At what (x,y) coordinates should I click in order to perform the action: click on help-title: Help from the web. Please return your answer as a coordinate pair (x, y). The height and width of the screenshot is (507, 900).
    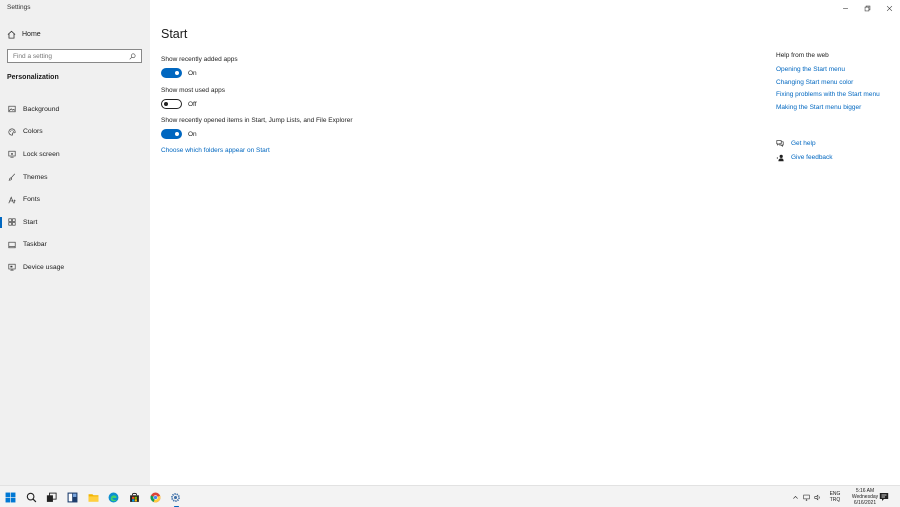
    Looking at the image, I should click on (802, 55).